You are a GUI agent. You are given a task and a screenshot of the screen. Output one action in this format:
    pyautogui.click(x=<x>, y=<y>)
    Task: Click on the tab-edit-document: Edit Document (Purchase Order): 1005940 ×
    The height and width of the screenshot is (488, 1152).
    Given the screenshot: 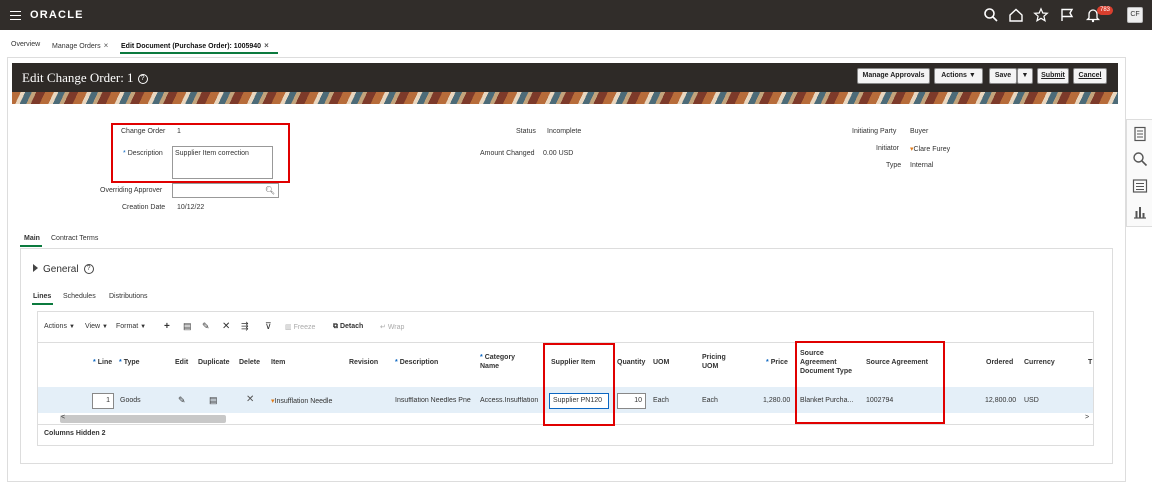 What is the action you would take?
    pyautogui.click(x=195, y=45)
    